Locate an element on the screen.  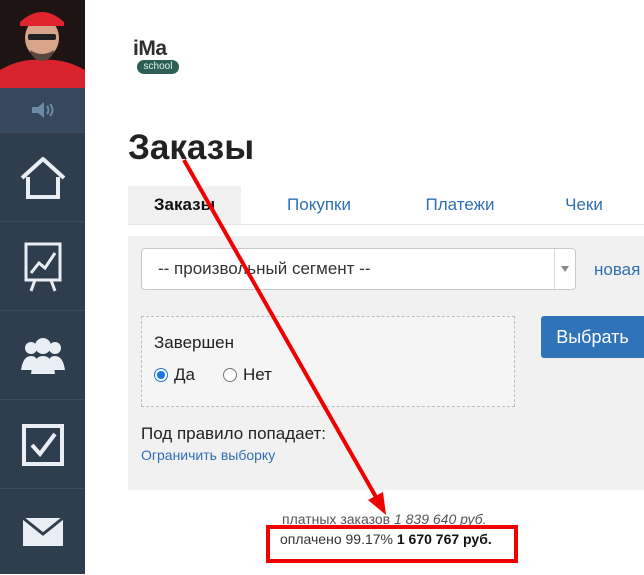
logo-text: iMa is located at coordinates (150, 48).